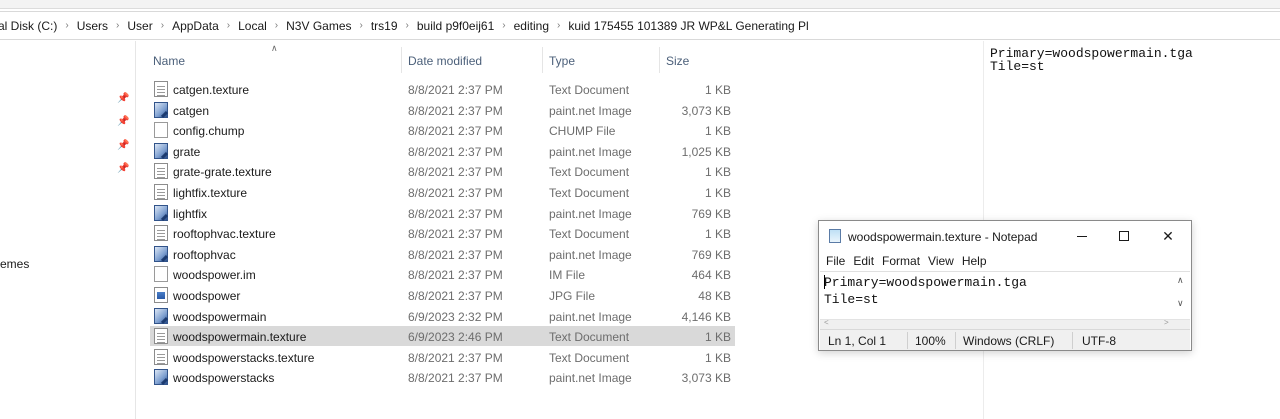 The height and width of the screenshot is (419, 1280). Describe the element at coordinates (1091, 60) in the screenshot. I see `preview-content: Primary=woodspowermain.tga Tile=st` at that location.